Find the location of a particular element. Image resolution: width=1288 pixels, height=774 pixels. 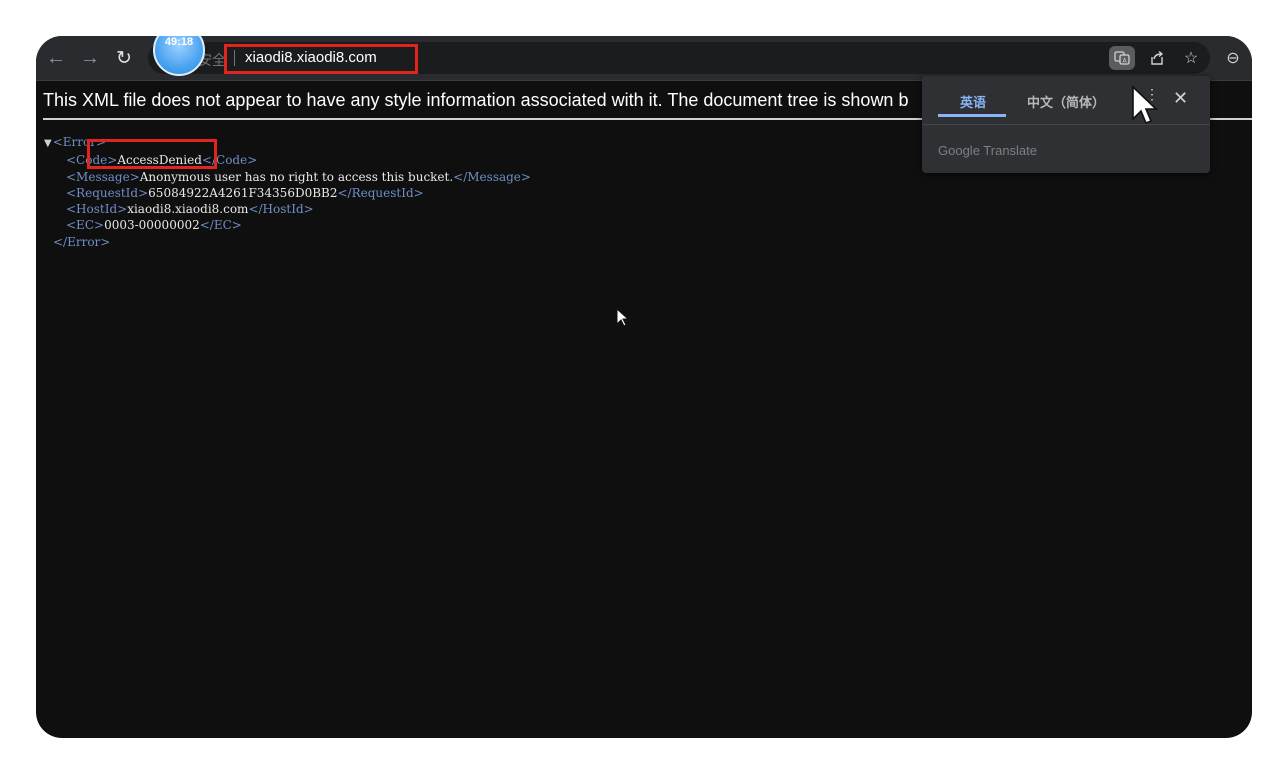

browser-toolbar: ← → ↻ 安全 xiaodi8.xiaodi8.com A ☆ ⊖ 49:18 is located at coordinates (644, 58).